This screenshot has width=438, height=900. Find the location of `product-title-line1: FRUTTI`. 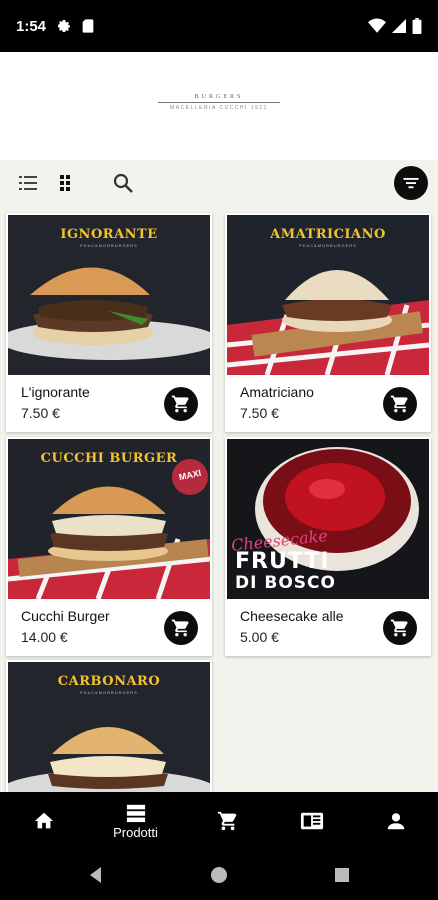

product-title-line1: FRUTTI is located at coordinates (282, 561).